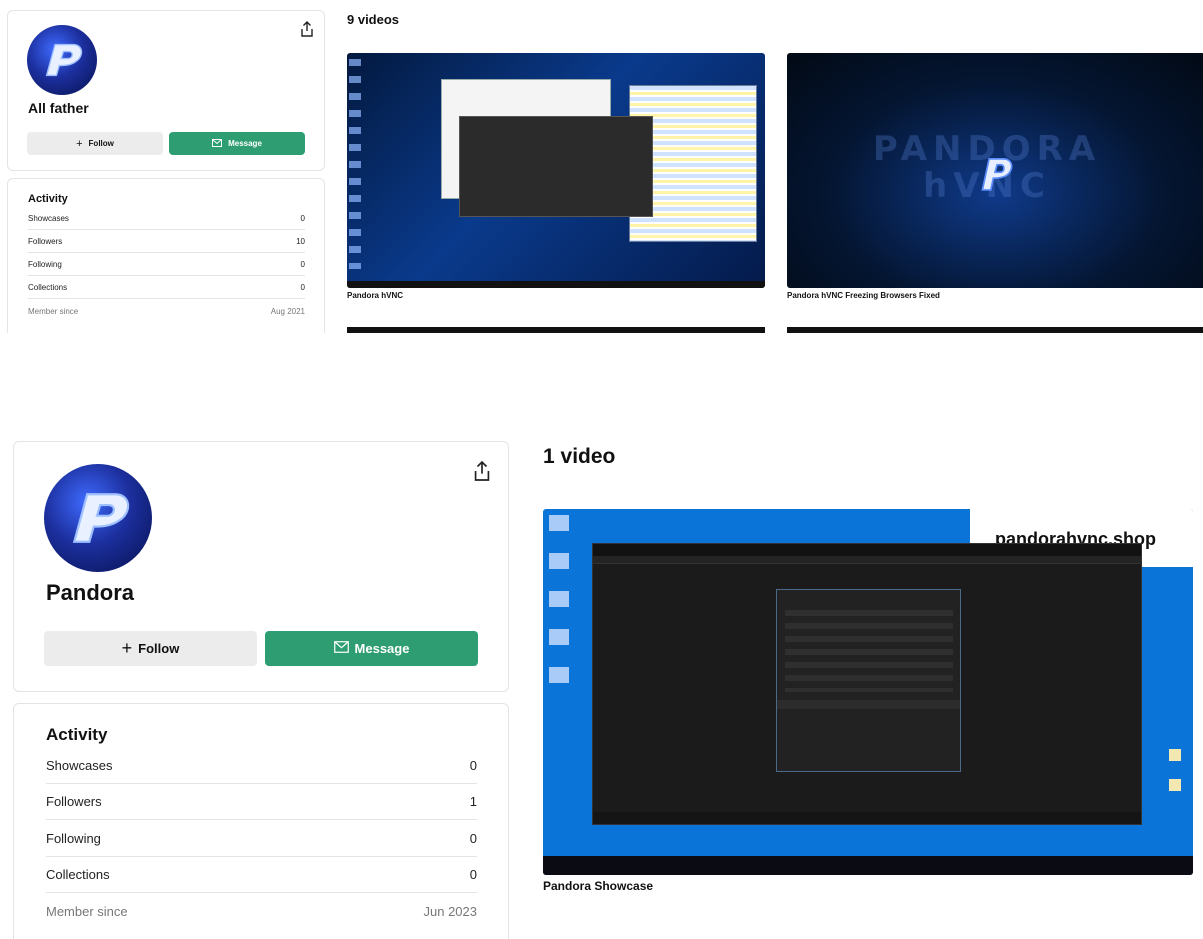 The height and width of the screenshot is (939, 1203). Describe the element at coordinates (261, 802) in the screenshot. I see `activity-row-followers: Followers 1` at that location.